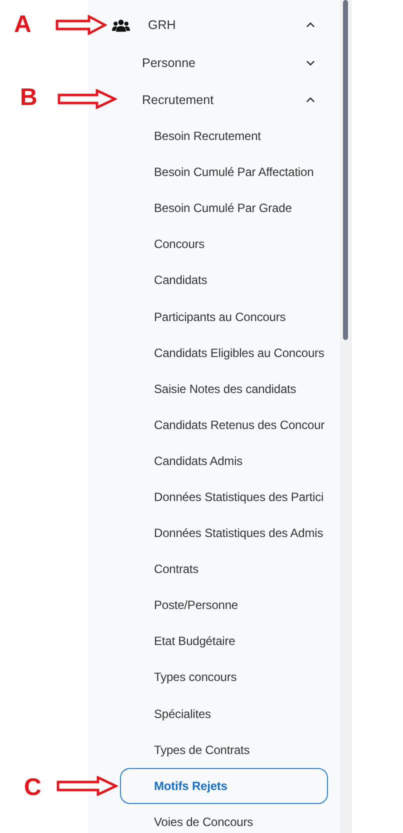 This screenshot has height=833, width=403. Describe the element at coordinates (346, 416) in the screenshot. I see `scrollbar` at that location.